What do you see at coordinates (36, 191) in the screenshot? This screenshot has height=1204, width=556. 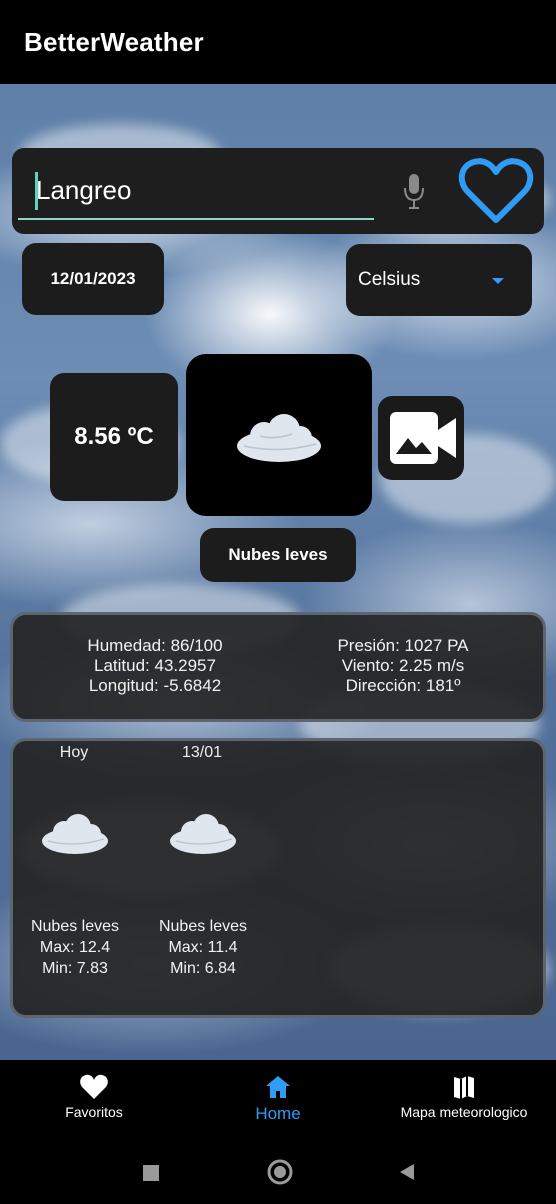 I see `text-caret` at bounding box center [36, 191].